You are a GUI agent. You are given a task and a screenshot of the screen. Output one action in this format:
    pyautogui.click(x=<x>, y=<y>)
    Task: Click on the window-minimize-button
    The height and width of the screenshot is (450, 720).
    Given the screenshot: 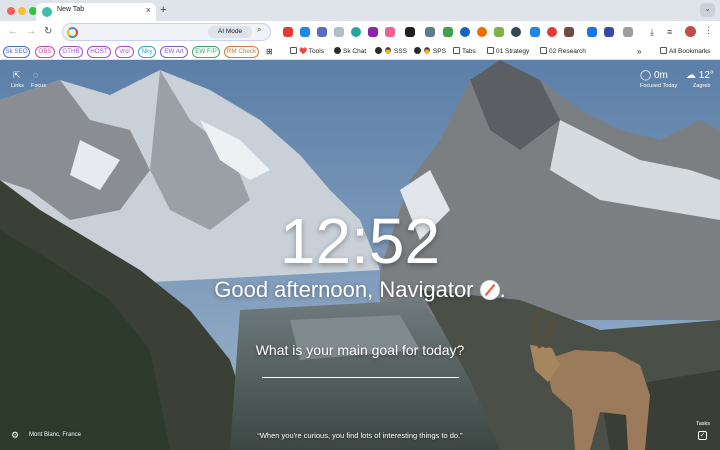 What is the action you would take?
    pyautogui.click(x=22, y=11)
    